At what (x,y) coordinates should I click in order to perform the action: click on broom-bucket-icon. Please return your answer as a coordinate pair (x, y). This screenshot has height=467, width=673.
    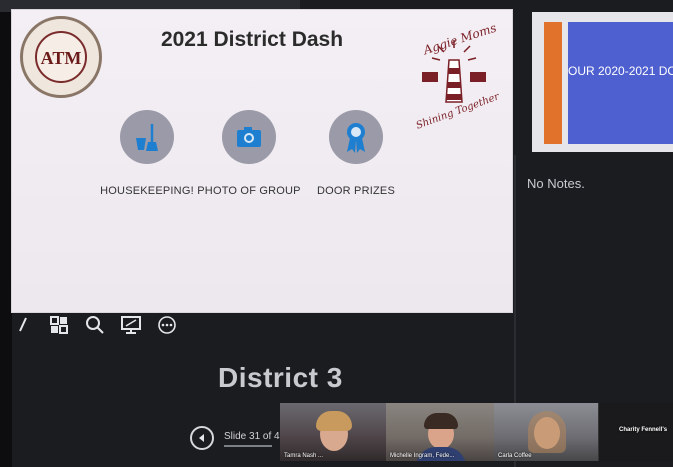
    Looking at the image, I should click on (147, 137).